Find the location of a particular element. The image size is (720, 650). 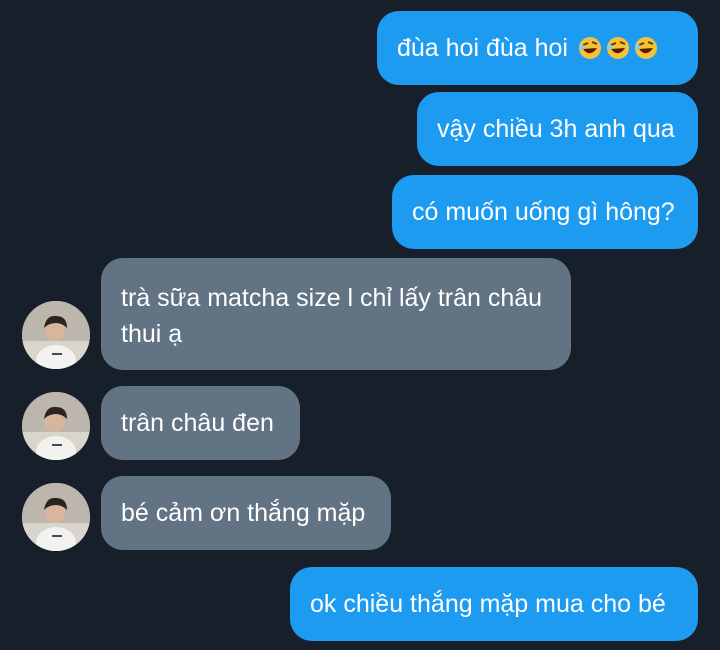

message-text-line-2: thui ạ is located at coordinates (152, 334).